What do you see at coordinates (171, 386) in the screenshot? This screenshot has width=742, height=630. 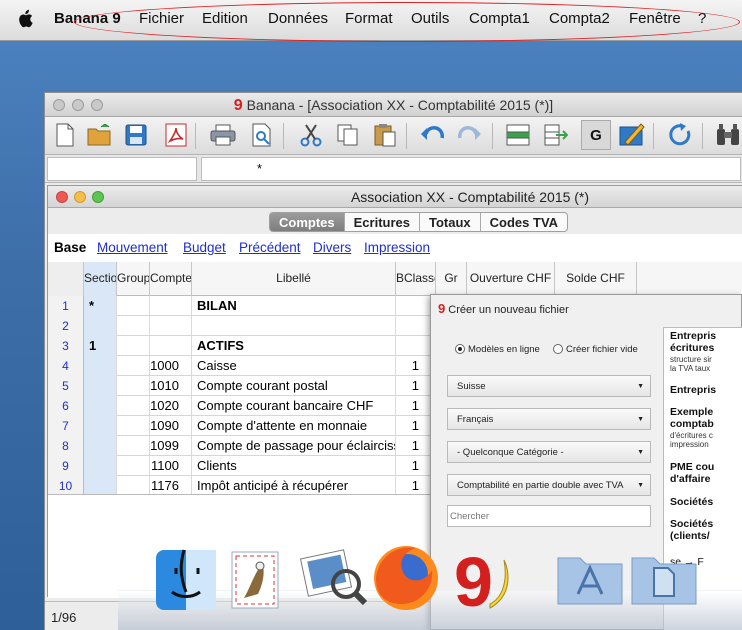 I see `cell-compte: 1010` at bounding box center [171, 386].